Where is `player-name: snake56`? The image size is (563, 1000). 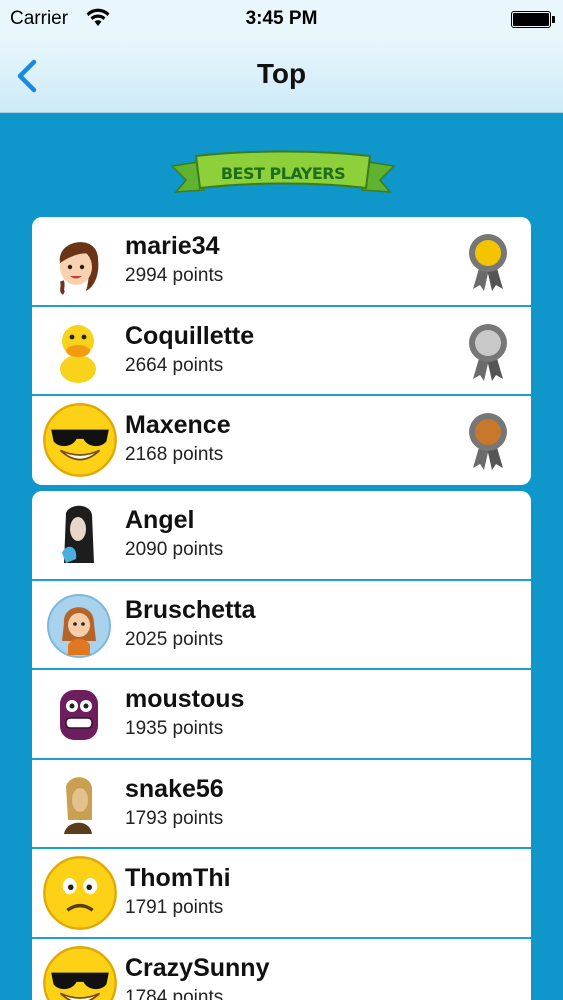 player-name: snake56 is located at coordinates (174, 788).